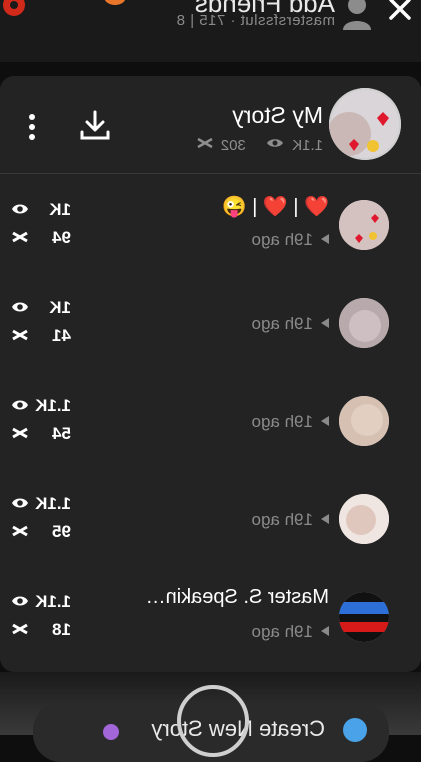  What do you see at coordinates (355, 730) in the screenshot?
I see `create-story-icon` at bounding box center [355, 730].